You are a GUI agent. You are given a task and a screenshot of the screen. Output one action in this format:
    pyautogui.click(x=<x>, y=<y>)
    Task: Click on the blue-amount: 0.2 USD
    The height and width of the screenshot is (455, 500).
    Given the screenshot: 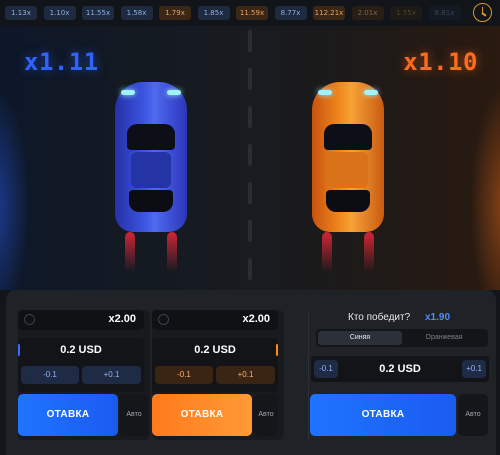 What is the action you would take?
    pyautogui.click(x=81, y=350)
    